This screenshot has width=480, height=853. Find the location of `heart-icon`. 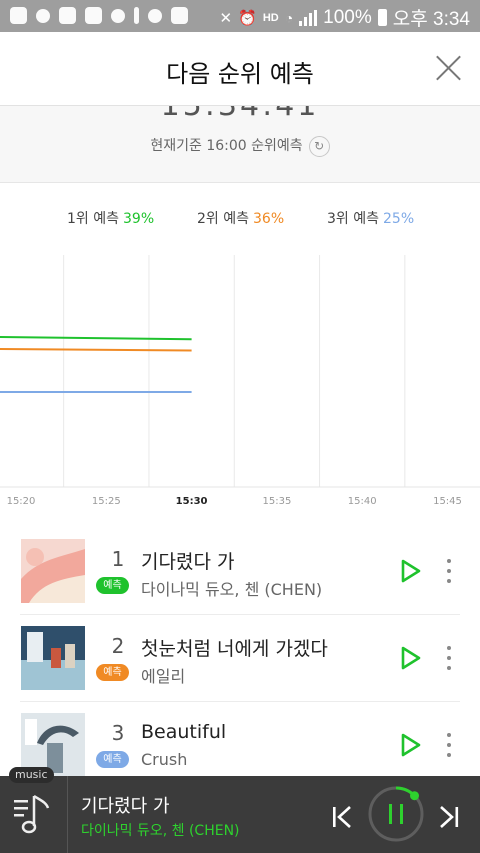

heart-icon is located at coordinates (155, 16).